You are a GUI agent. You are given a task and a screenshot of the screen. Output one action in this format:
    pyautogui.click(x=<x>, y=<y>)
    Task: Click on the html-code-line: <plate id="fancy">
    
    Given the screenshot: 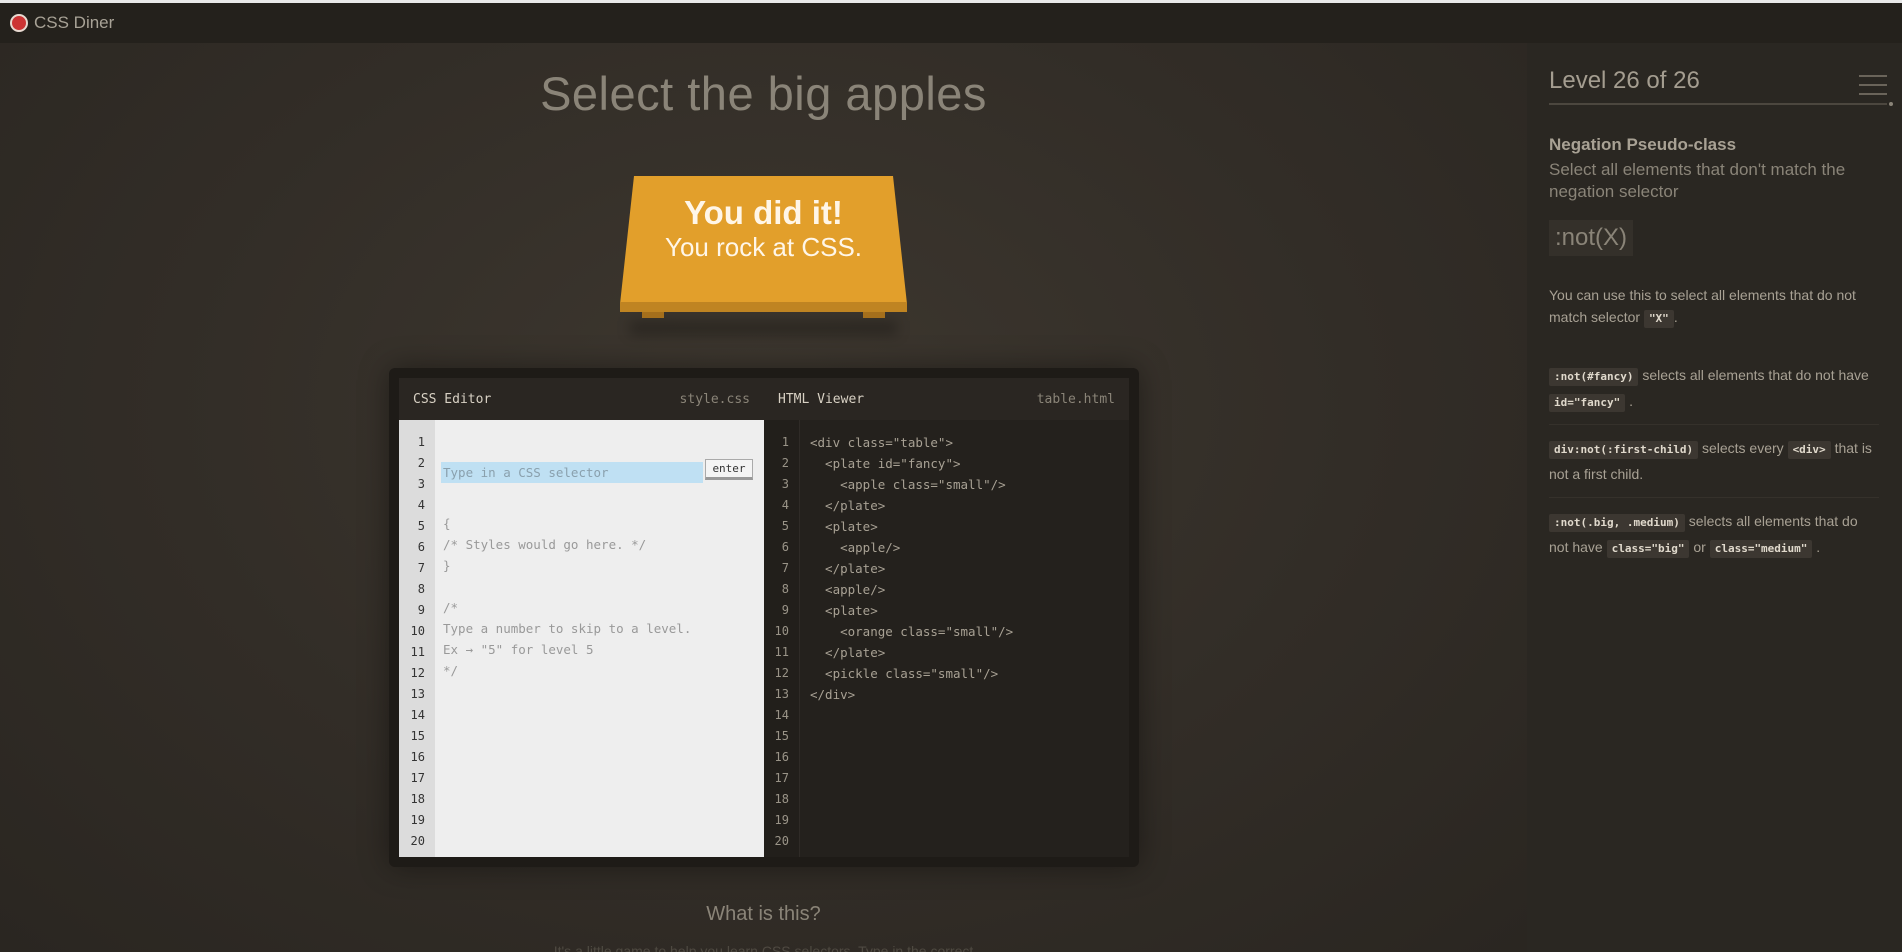 What is the action you would take?
    pyautogui.click(x=965, y=463)
    